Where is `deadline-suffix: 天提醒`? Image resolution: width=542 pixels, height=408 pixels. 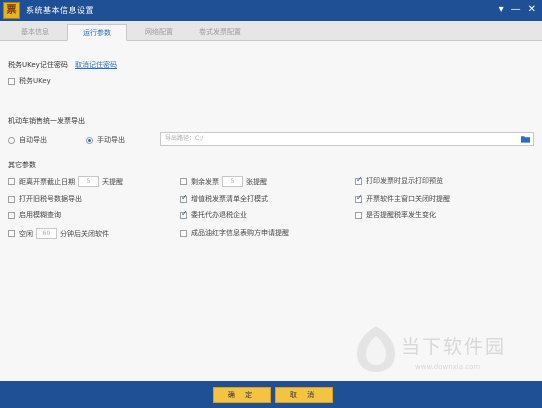 deadline-suffix: 天提醒 is located at coordinates (112, 181).